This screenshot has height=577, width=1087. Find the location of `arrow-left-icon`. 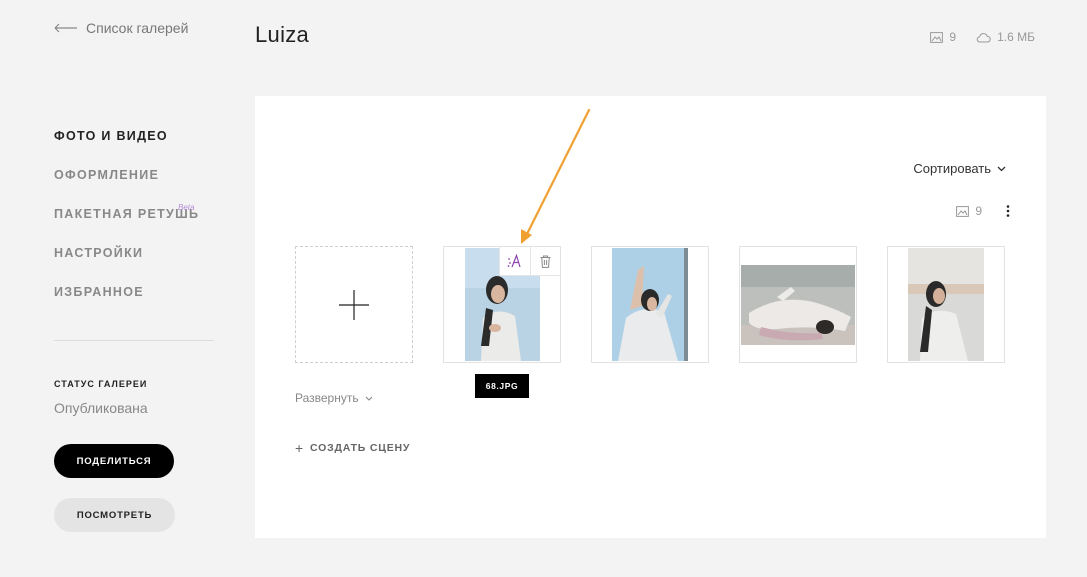

arrow-left-icon is located at coordinates (65, 28).